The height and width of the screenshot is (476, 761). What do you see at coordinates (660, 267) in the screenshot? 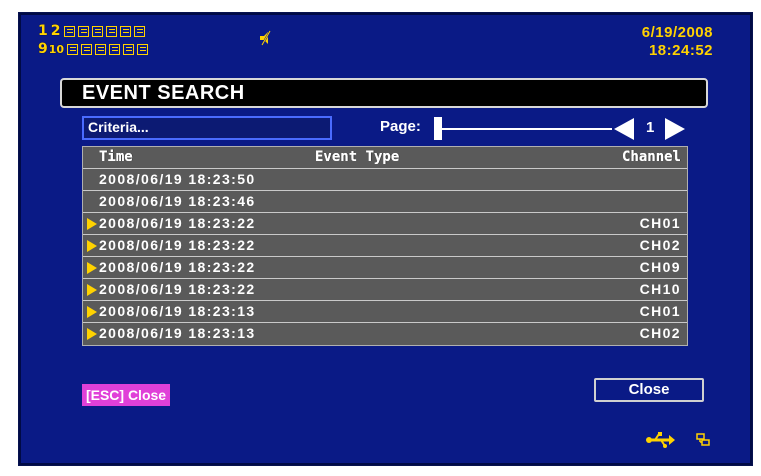
I see `row-channel: CH09` at bounding box center [660, 267].